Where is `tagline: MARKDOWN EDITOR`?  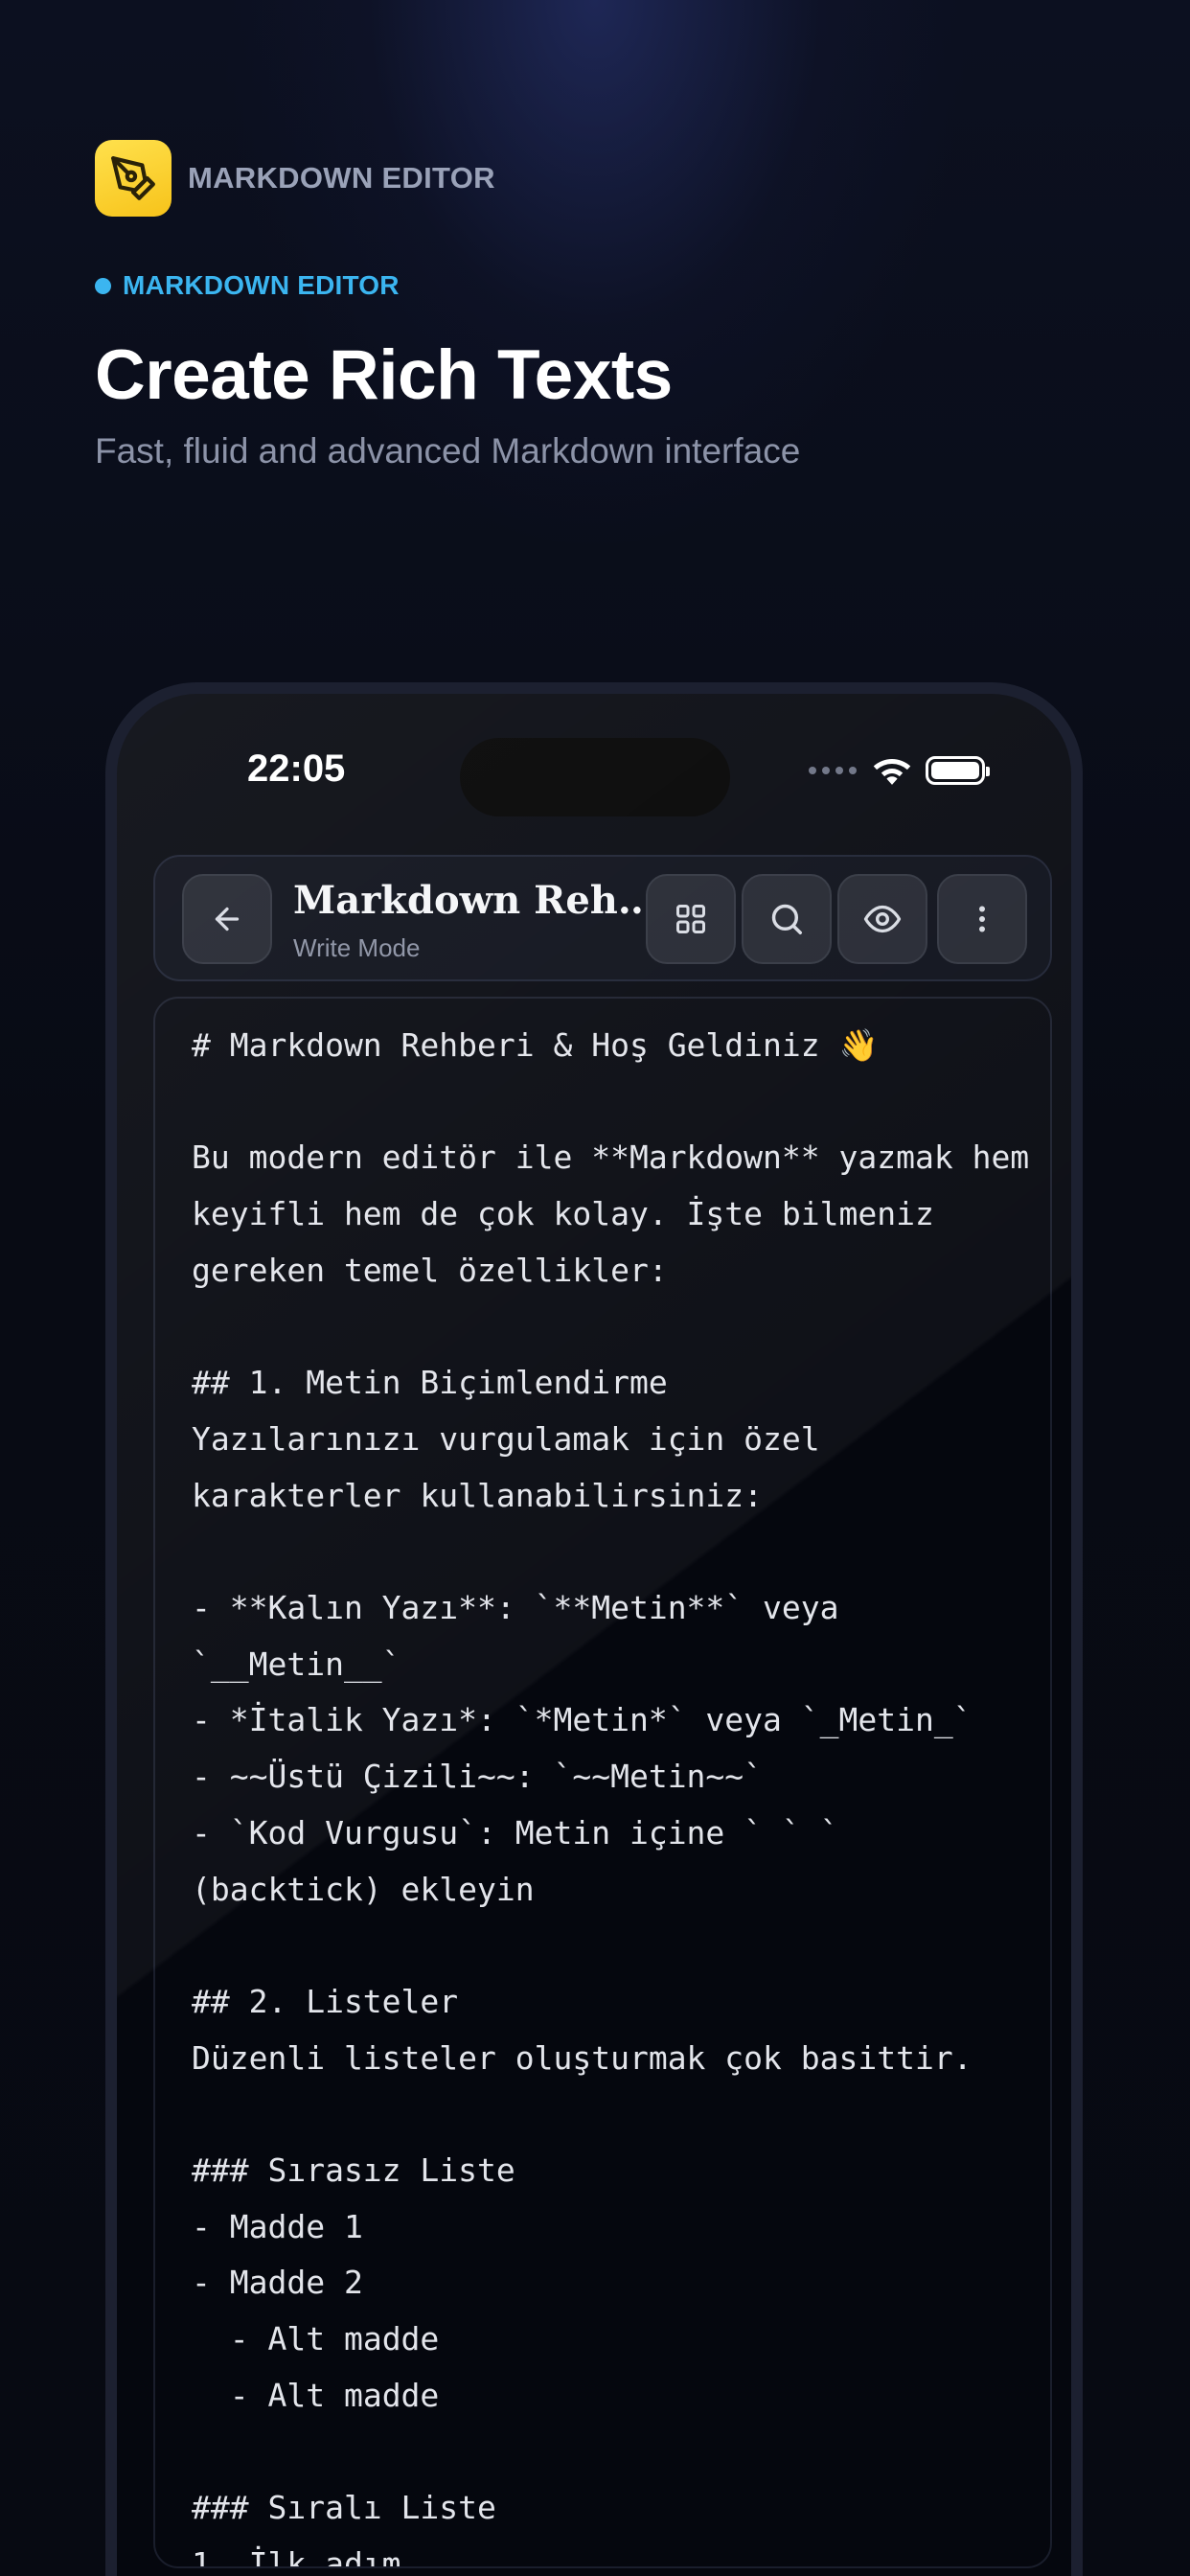 tagline: MARKDOWN EDITOR is located at coordinates (248, 285).